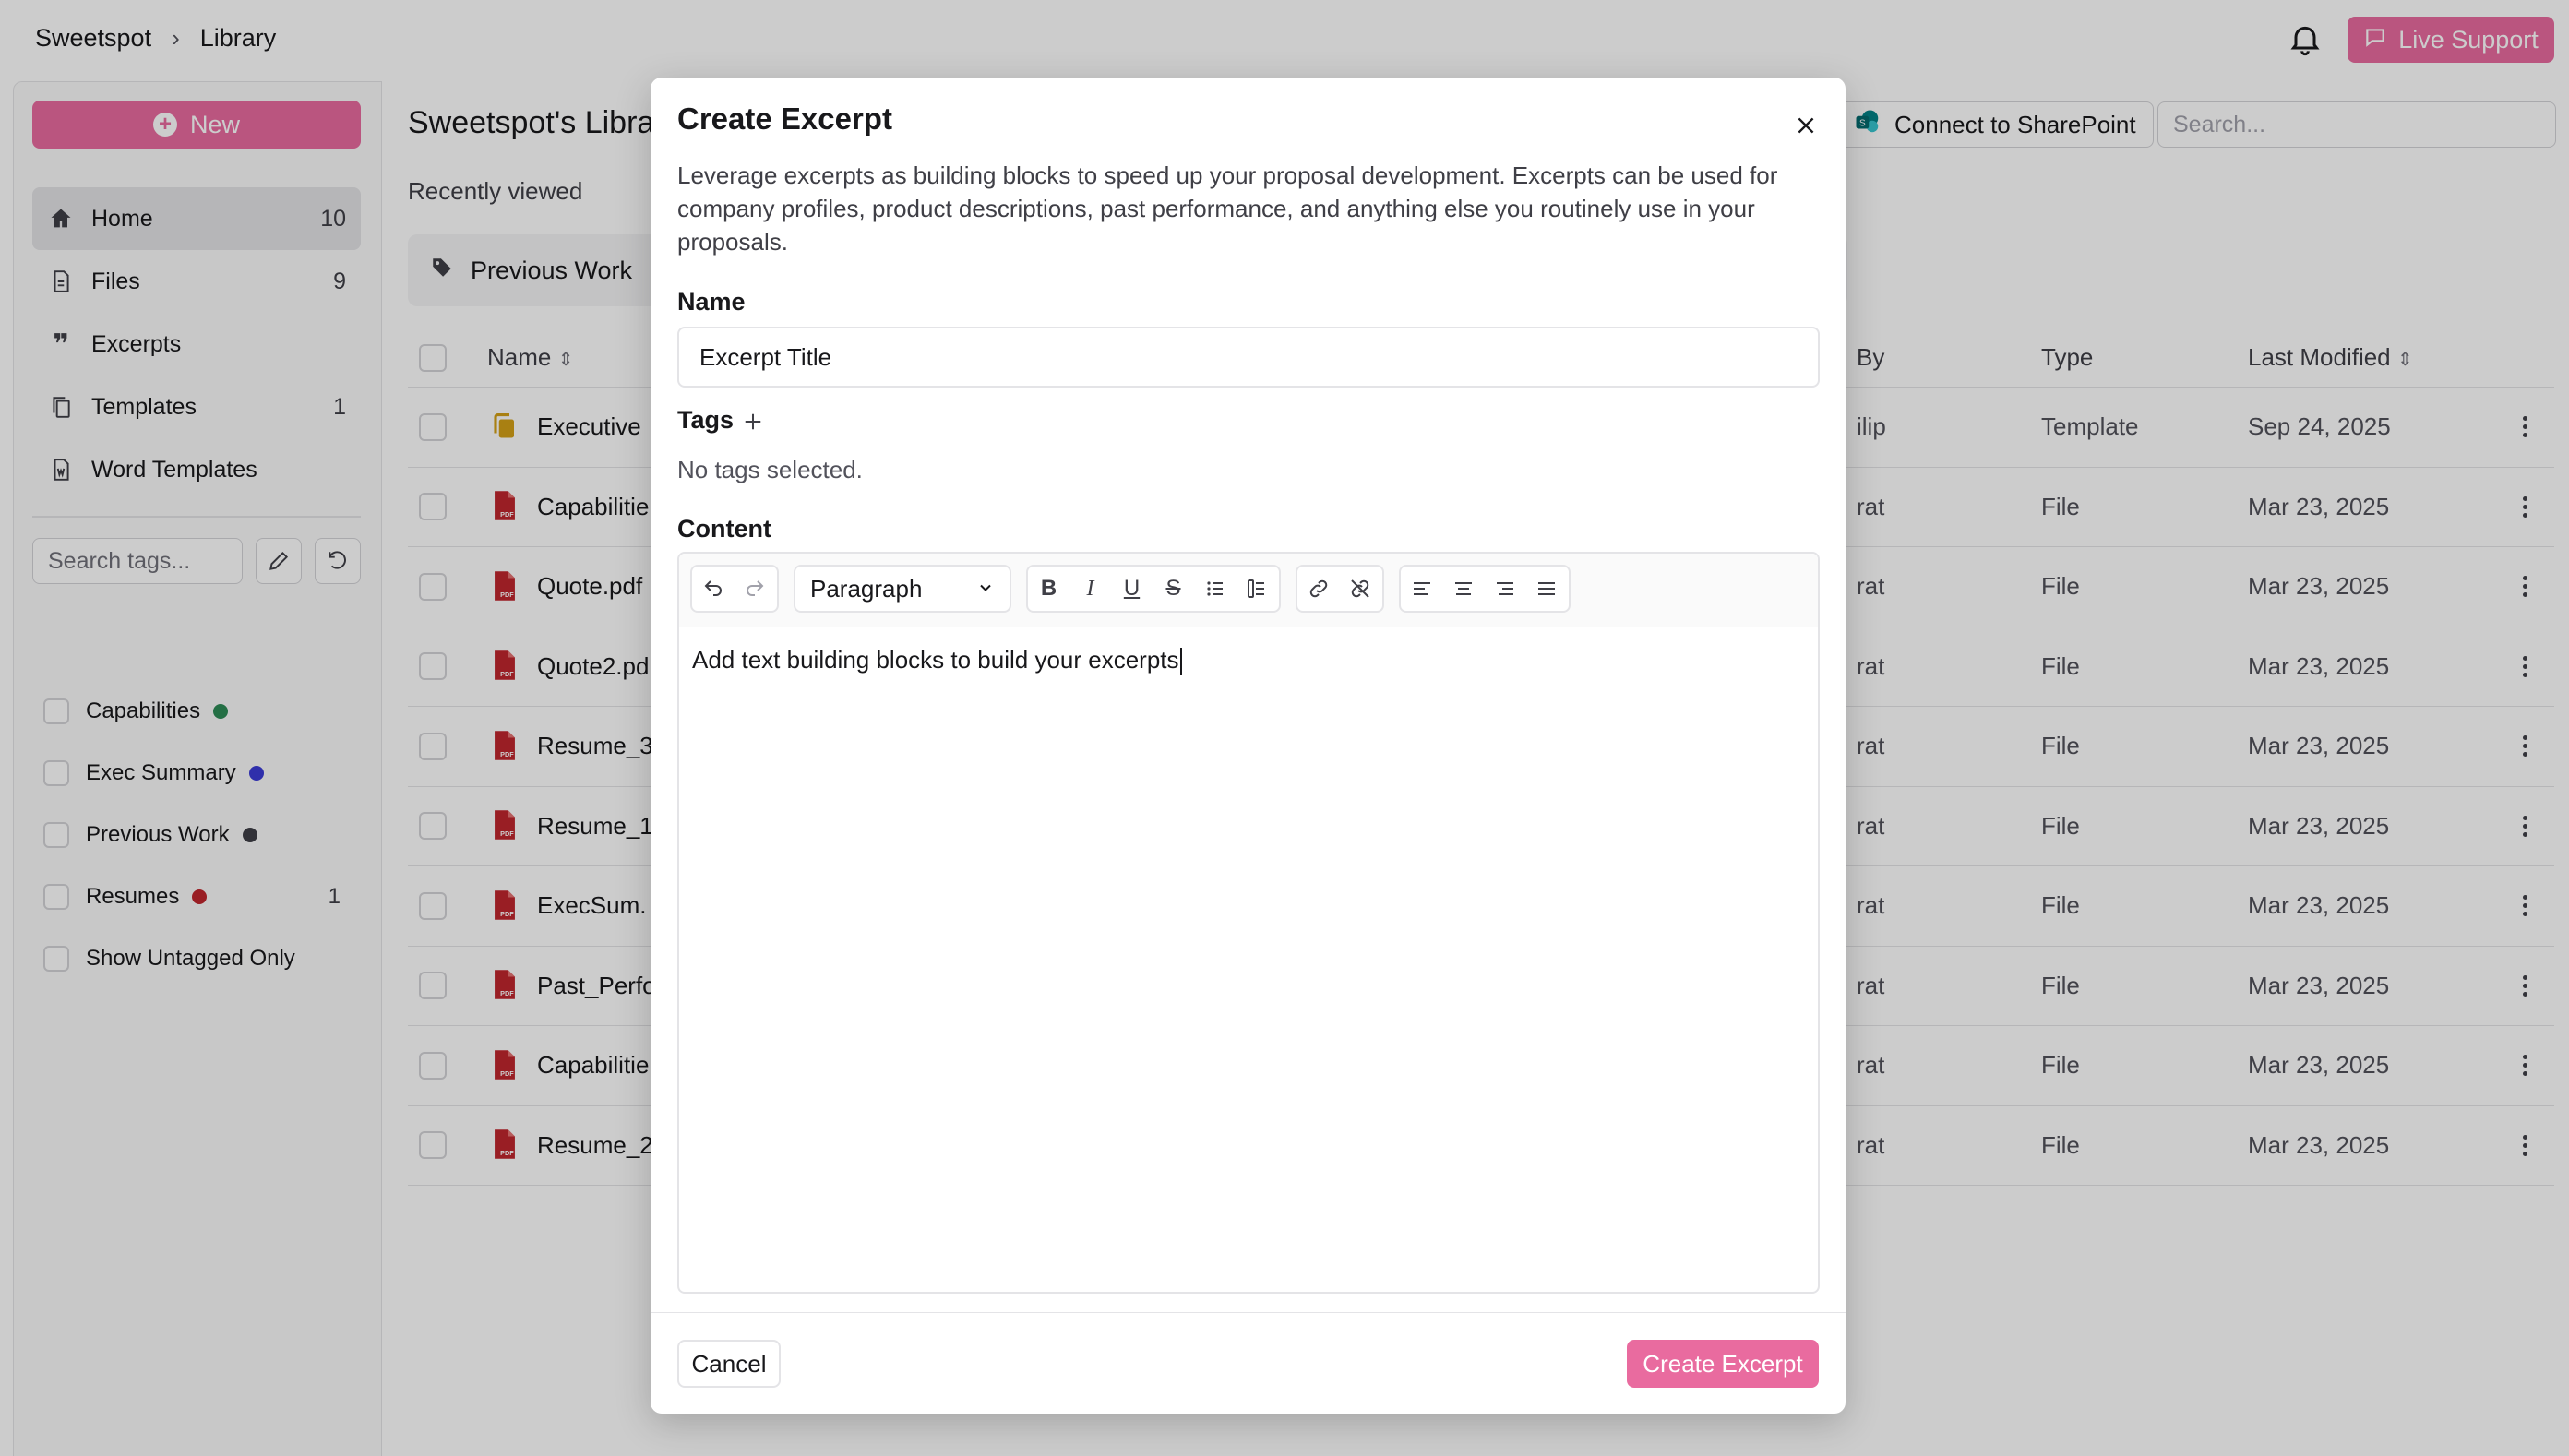  What do you see at coordinates (1215, 589) in the screenshot?
I see `bullet-list-icon` at bounding box center [1215, 589].